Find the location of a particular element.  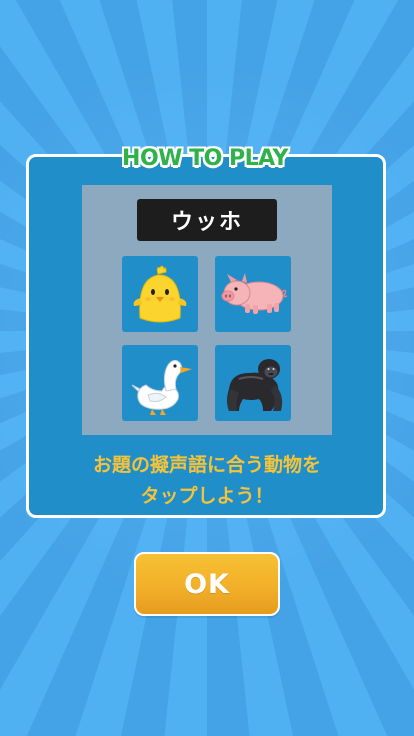

how-to-play-title-text: HOW TO PLAY is located at coordinates (205, 158).